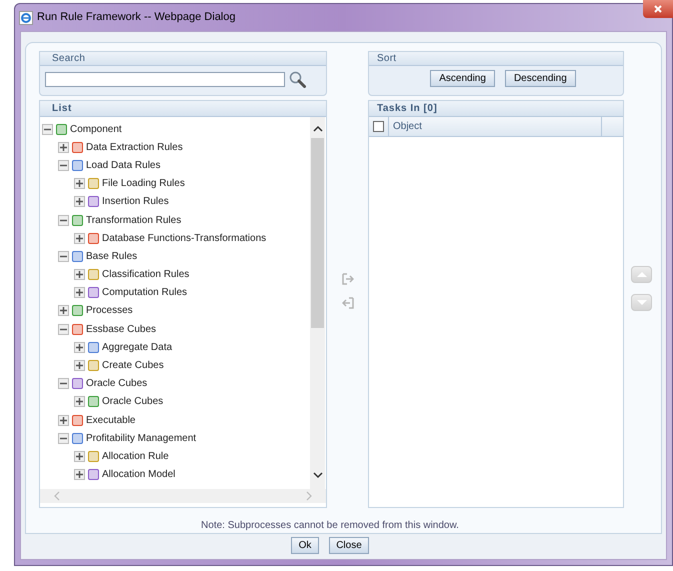 This screenshot has height=571, width=673. I want to click on panel-title: Search, so click(69, 59).